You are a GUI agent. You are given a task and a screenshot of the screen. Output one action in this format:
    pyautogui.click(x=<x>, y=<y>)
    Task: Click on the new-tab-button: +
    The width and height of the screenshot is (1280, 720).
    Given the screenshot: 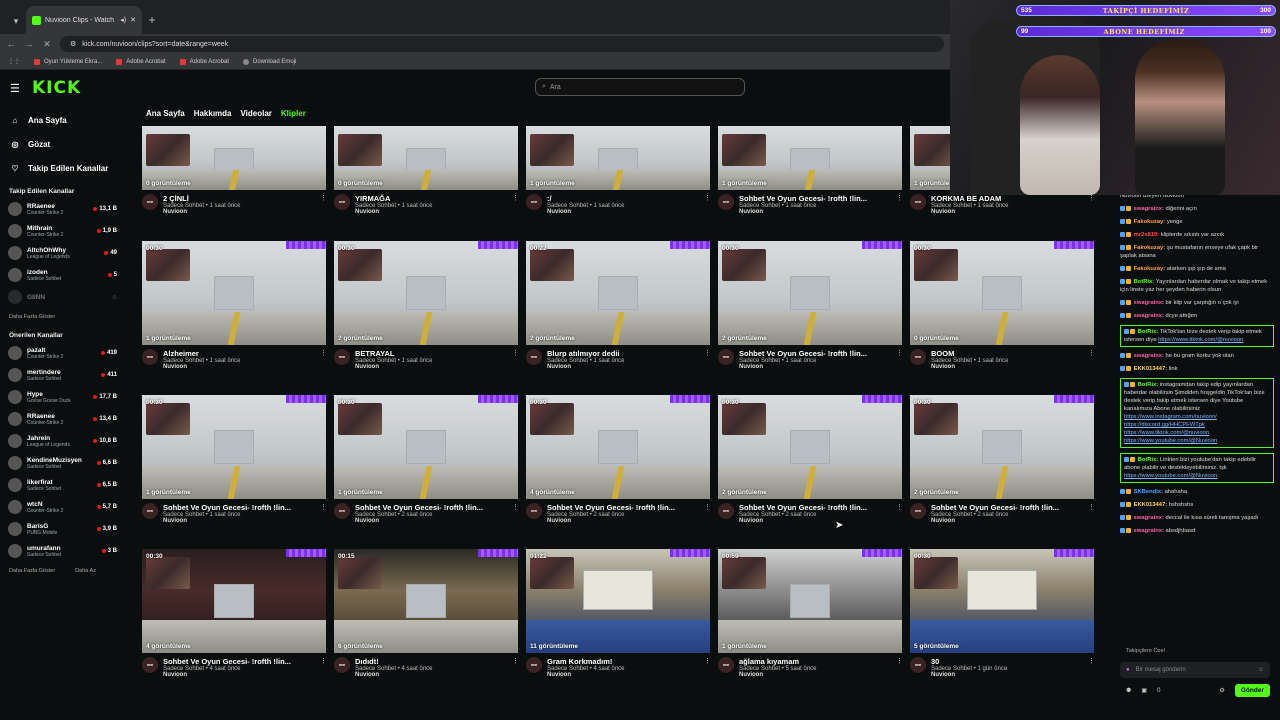 What is the action you would take?
    pyautogui.click(x=152, y=20)
    